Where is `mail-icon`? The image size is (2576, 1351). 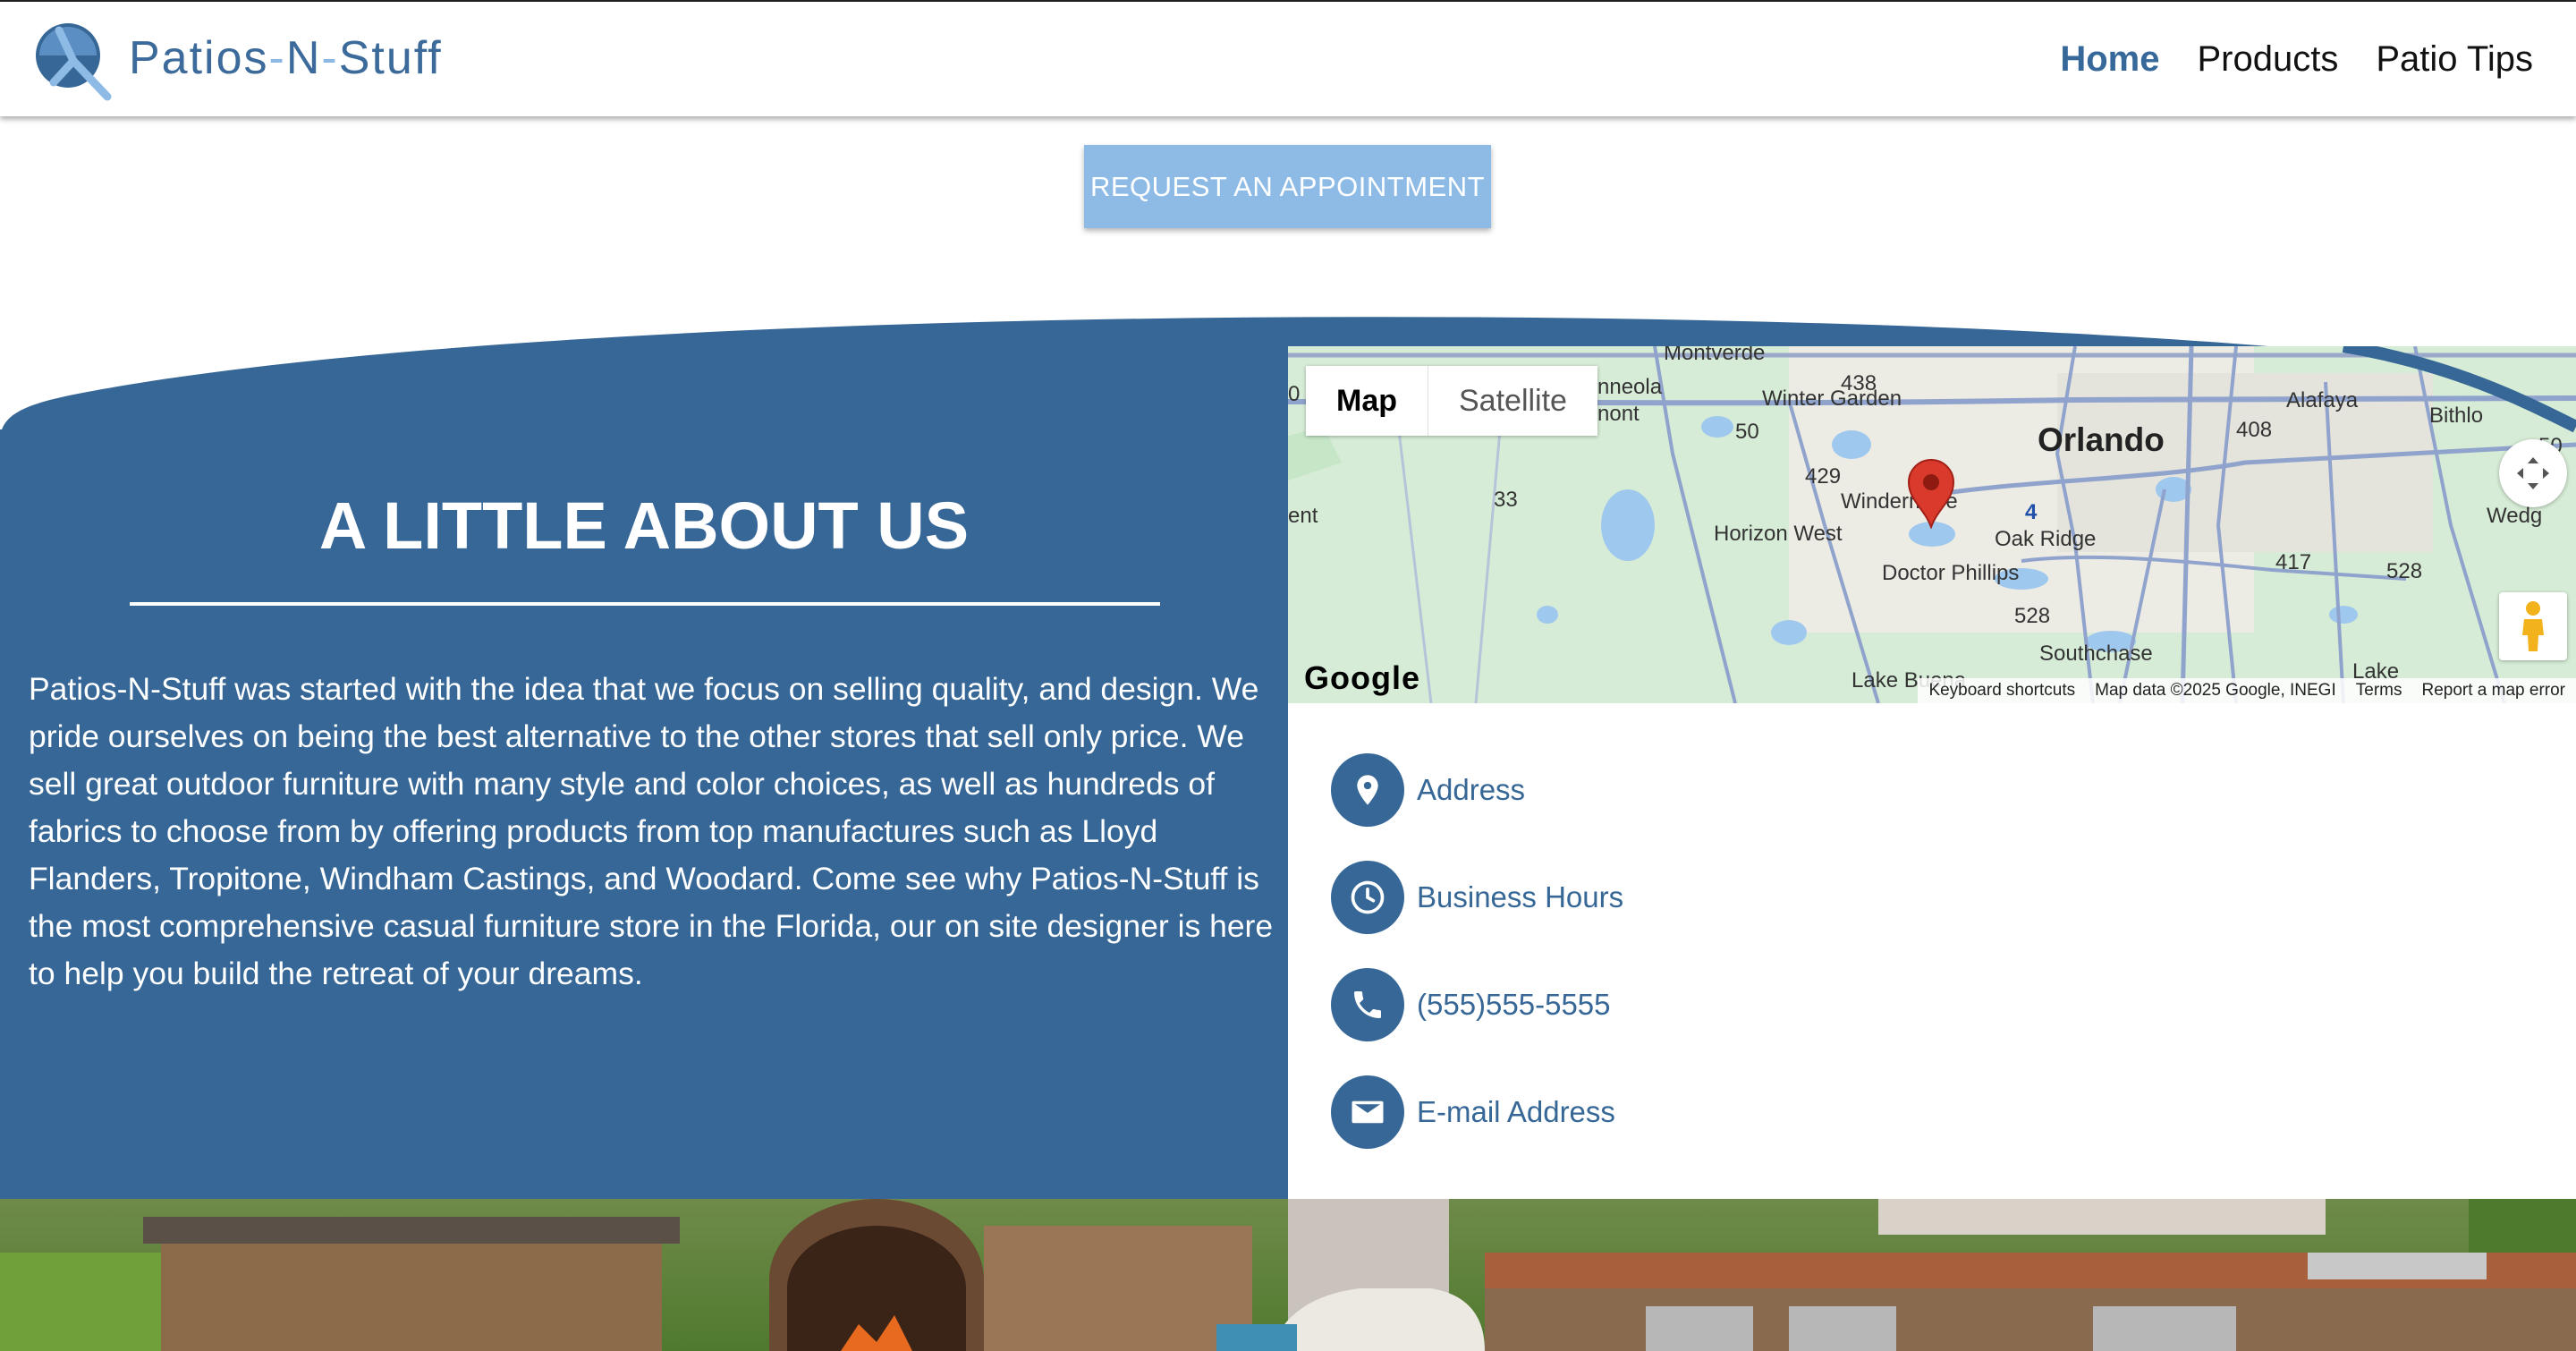
mail-icon is located at coordinates (1367, 1112).